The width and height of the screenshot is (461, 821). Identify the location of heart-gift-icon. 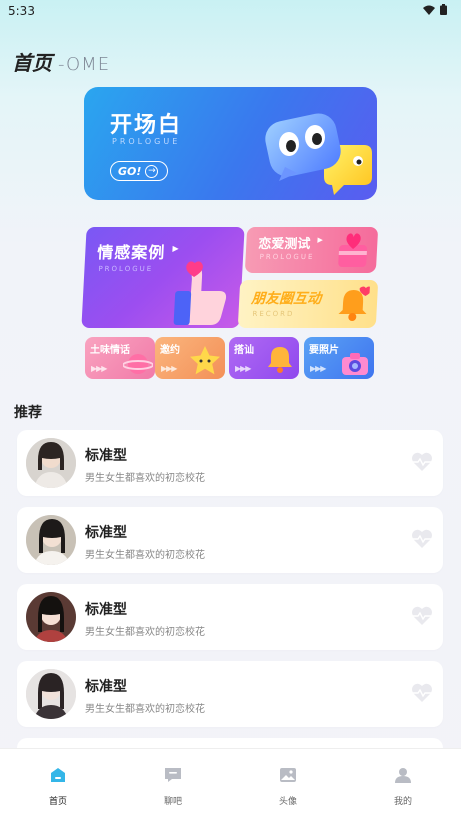
(353, 250).